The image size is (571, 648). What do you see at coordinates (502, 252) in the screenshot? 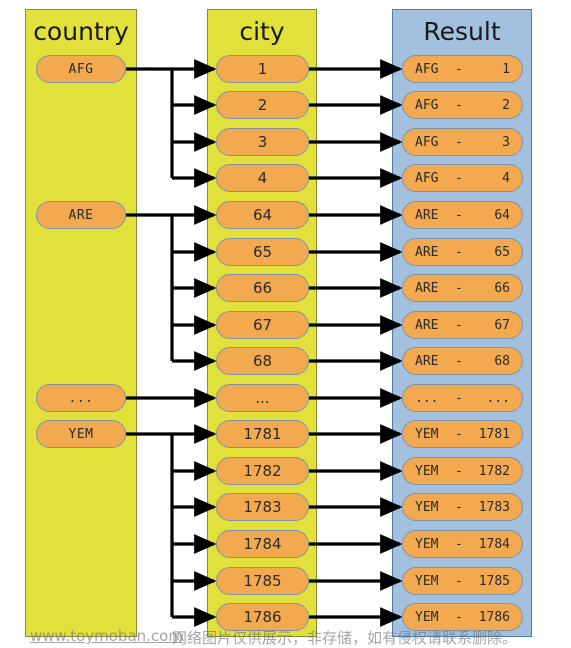
I see `result-city-id: 65` at bounding box center [502, 252].